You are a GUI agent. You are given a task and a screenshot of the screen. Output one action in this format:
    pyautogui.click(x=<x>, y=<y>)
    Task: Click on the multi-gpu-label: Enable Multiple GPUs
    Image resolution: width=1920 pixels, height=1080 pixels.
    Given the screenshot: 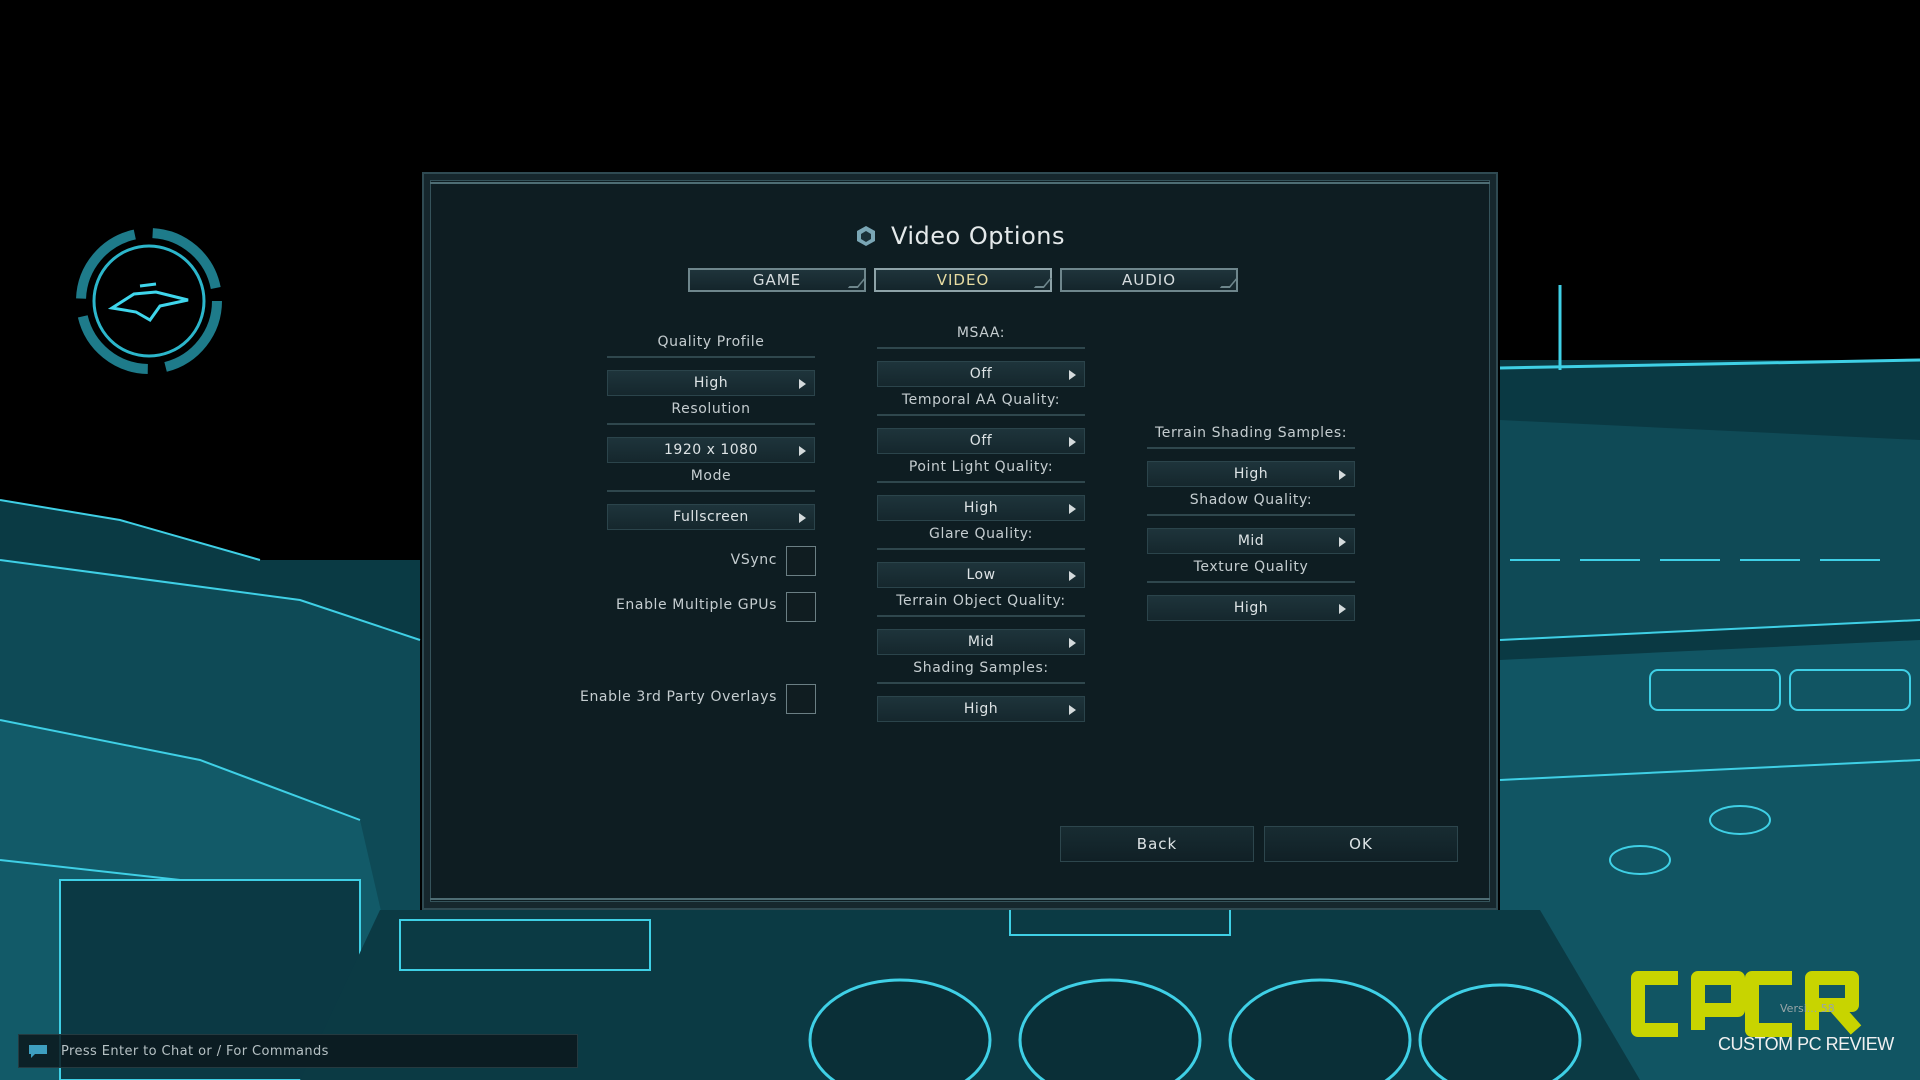 What is the action you would take?
    pyautogui.click(x=696, y=605)
    